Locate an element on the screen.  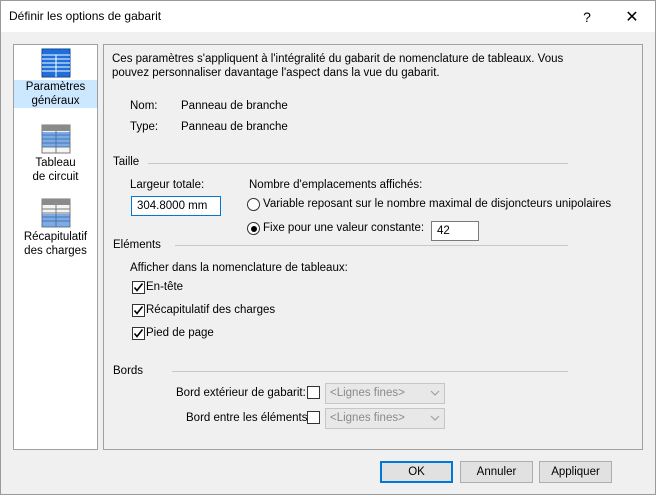
size-divider is located at coordinates (358, 163).